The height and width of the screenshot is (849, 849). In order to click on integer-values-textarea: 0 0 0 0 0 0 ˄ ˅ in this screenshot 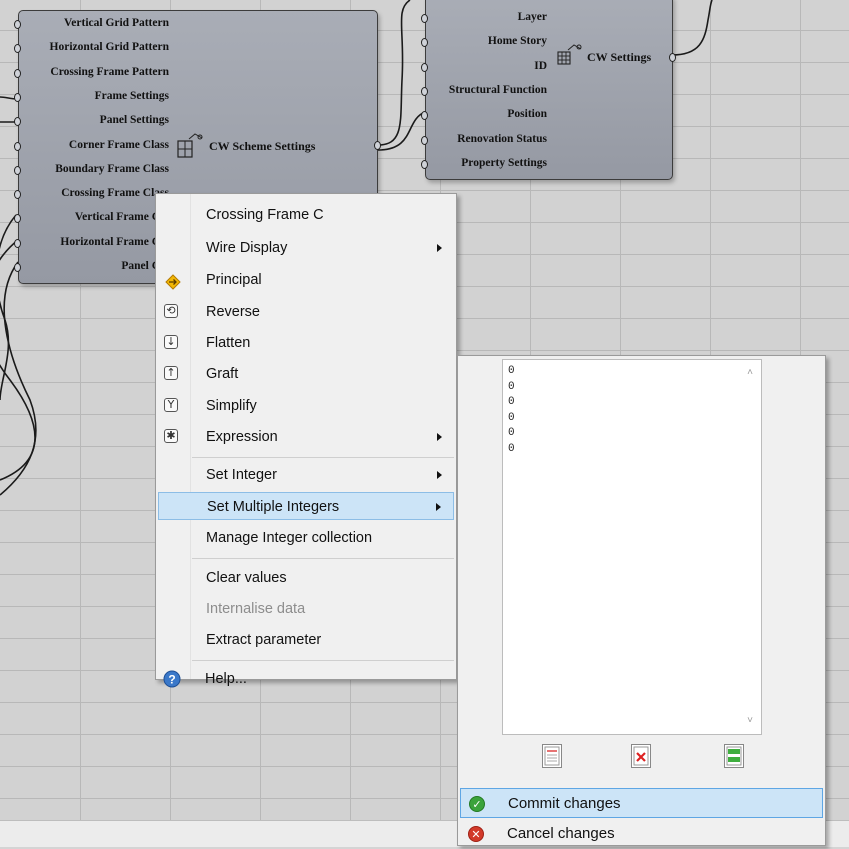, I will do `click(632, 547)`.